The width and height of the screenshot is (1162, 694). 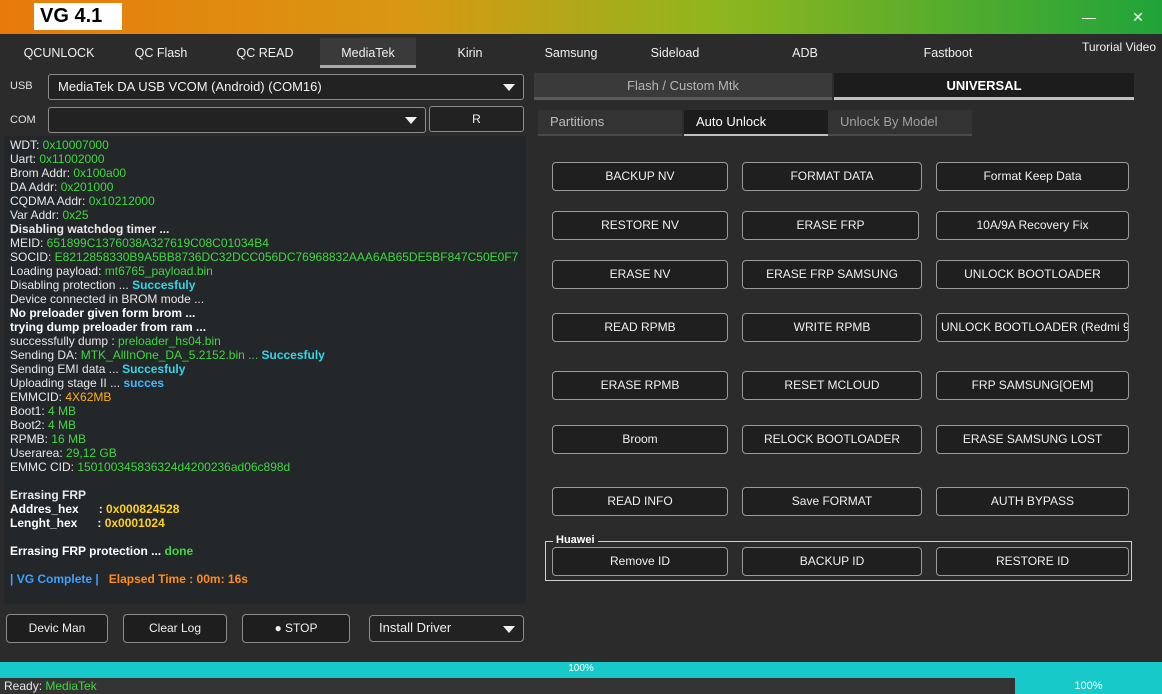 I want to click on log-line: successfully dump : preloader_hs04.bin, so click(x=115, y=341).